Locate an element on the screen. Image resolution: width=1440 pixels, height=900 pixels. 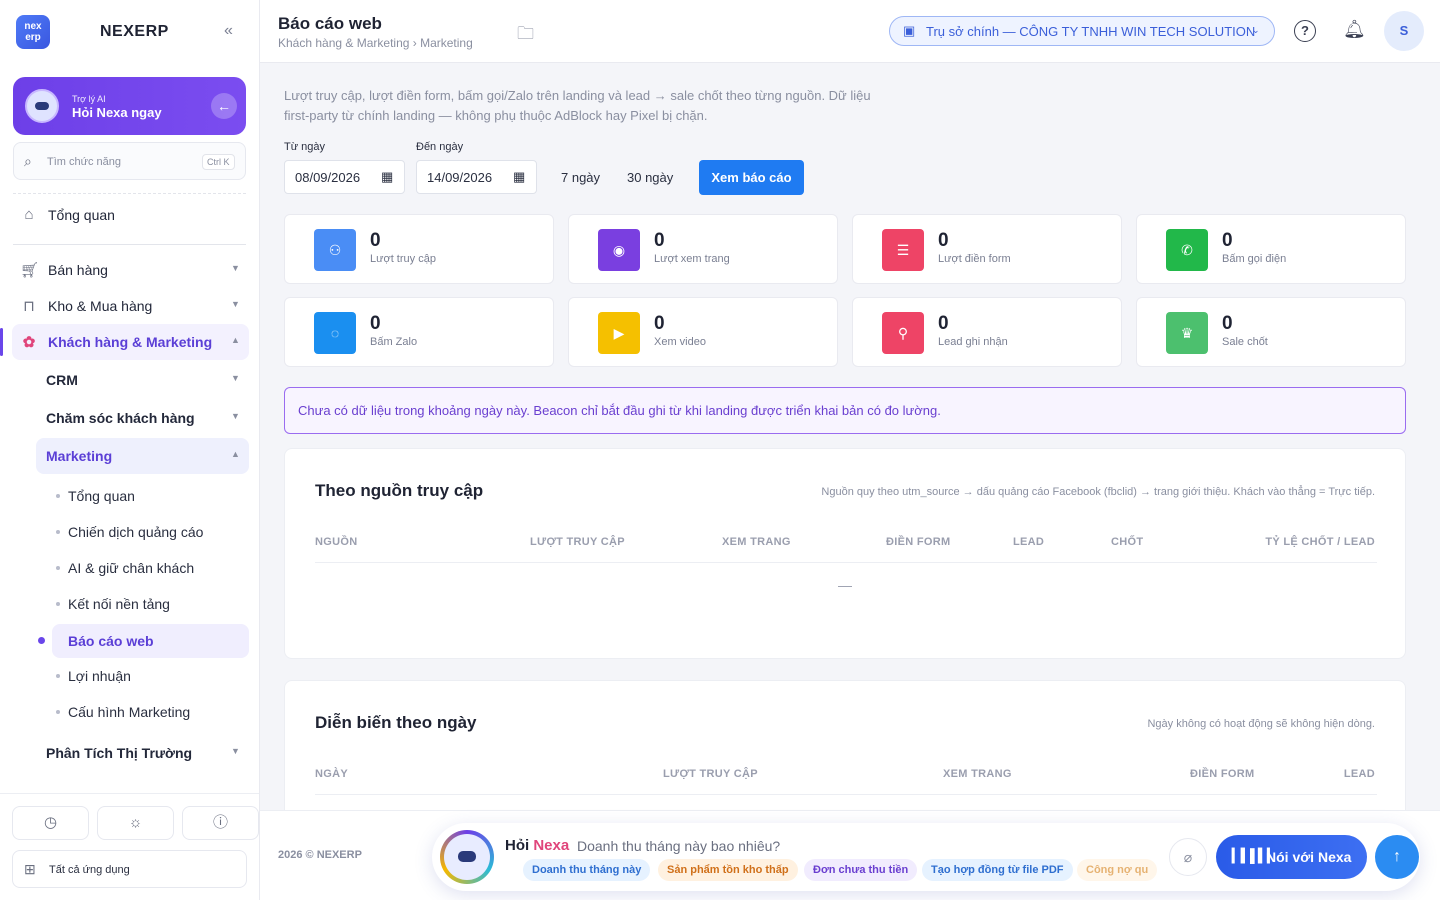
copyright: 2026 © NEXERP is located at coordinates (320, 855).